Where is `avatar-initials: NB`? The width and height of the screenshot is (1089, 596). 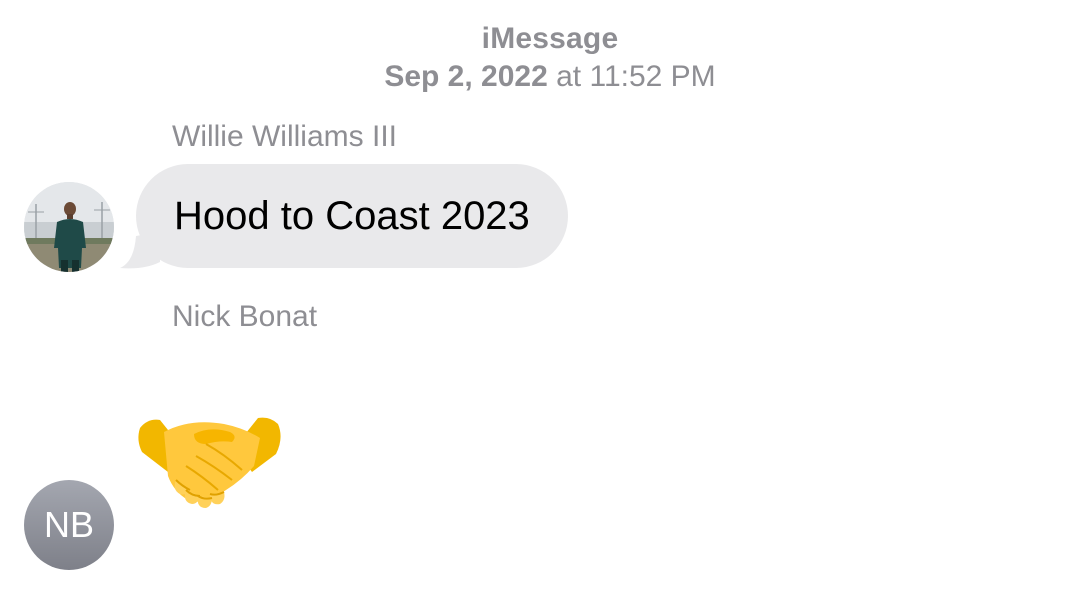
avatar-initials: NB is located at coordinates (68, 524).